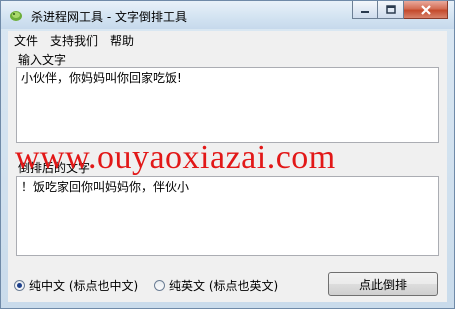 The height and width of the screenshot is (309, 455). Describe the element at coordinates (224, 286) in the screenshot. I see `radio-english-label: 纯英文 (标点也英文)` at that location.